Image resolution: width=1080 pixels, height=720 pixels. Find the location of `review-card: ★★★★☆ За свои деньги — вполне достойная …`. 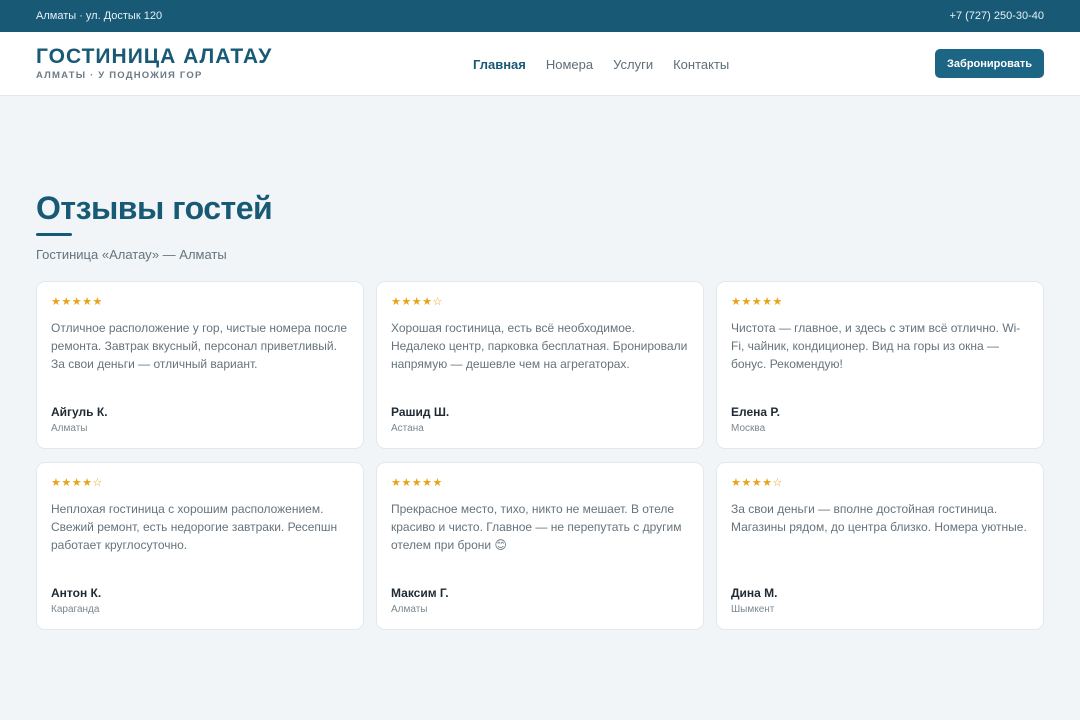

review-card: ★★★★☆ За свои деньги — вполне достойная … is located at coordinates (880, 546).